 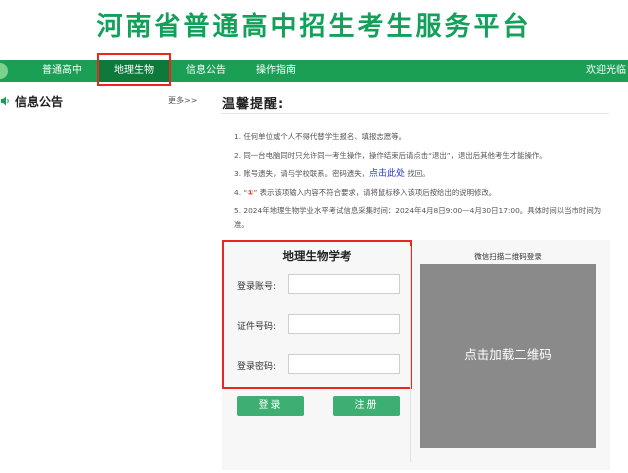 What do you see at coordinates (387, 174) in the screenshot?
I see `recover-password-link: 点击此处` at bounding box center [387, 174].